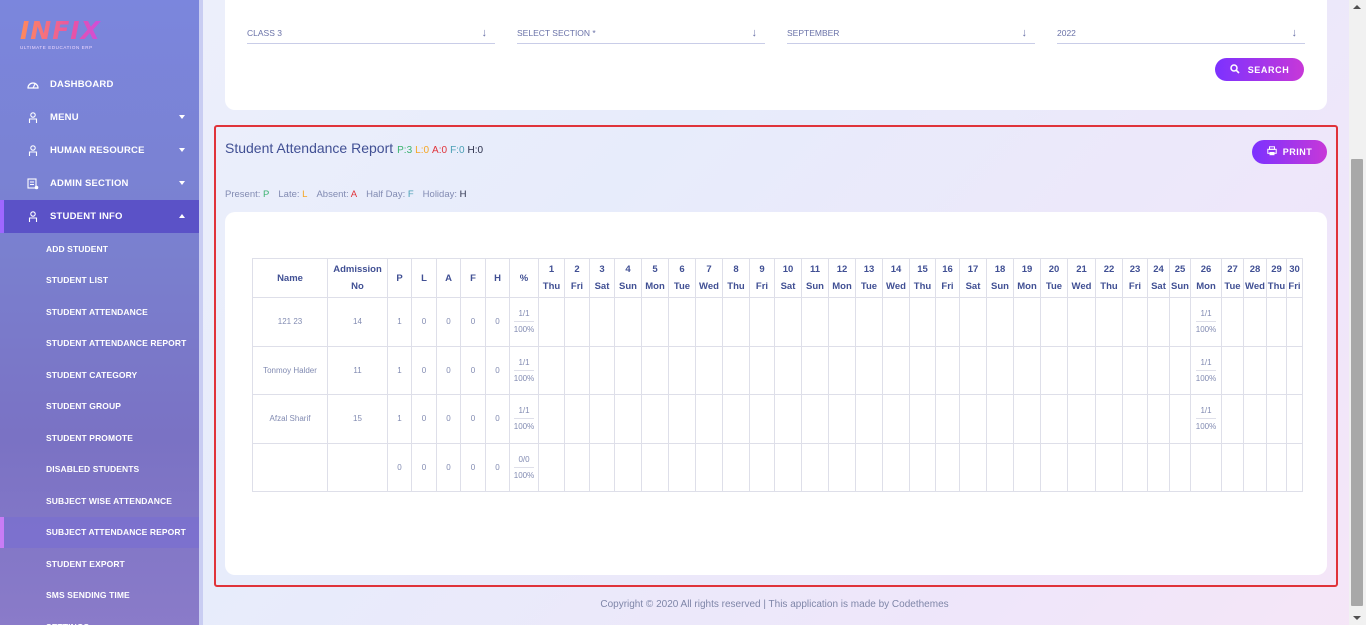  I want to click on column-header-p: P, so click(399, 278).